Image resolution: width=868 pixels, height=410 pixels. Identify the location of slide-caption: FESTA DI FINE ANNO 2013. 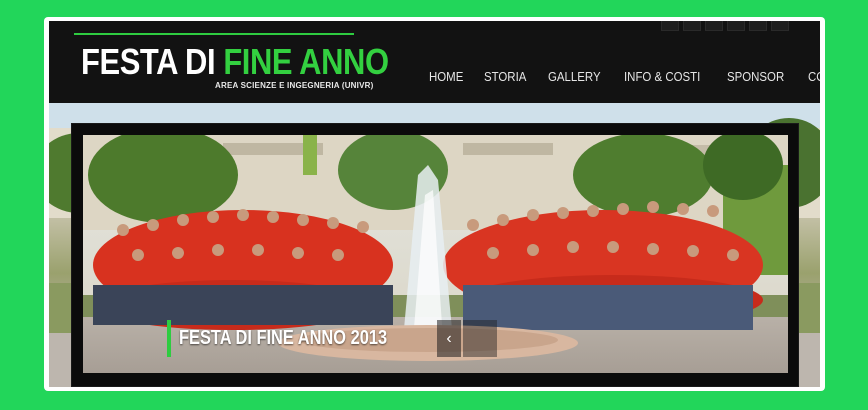
(300, 338).